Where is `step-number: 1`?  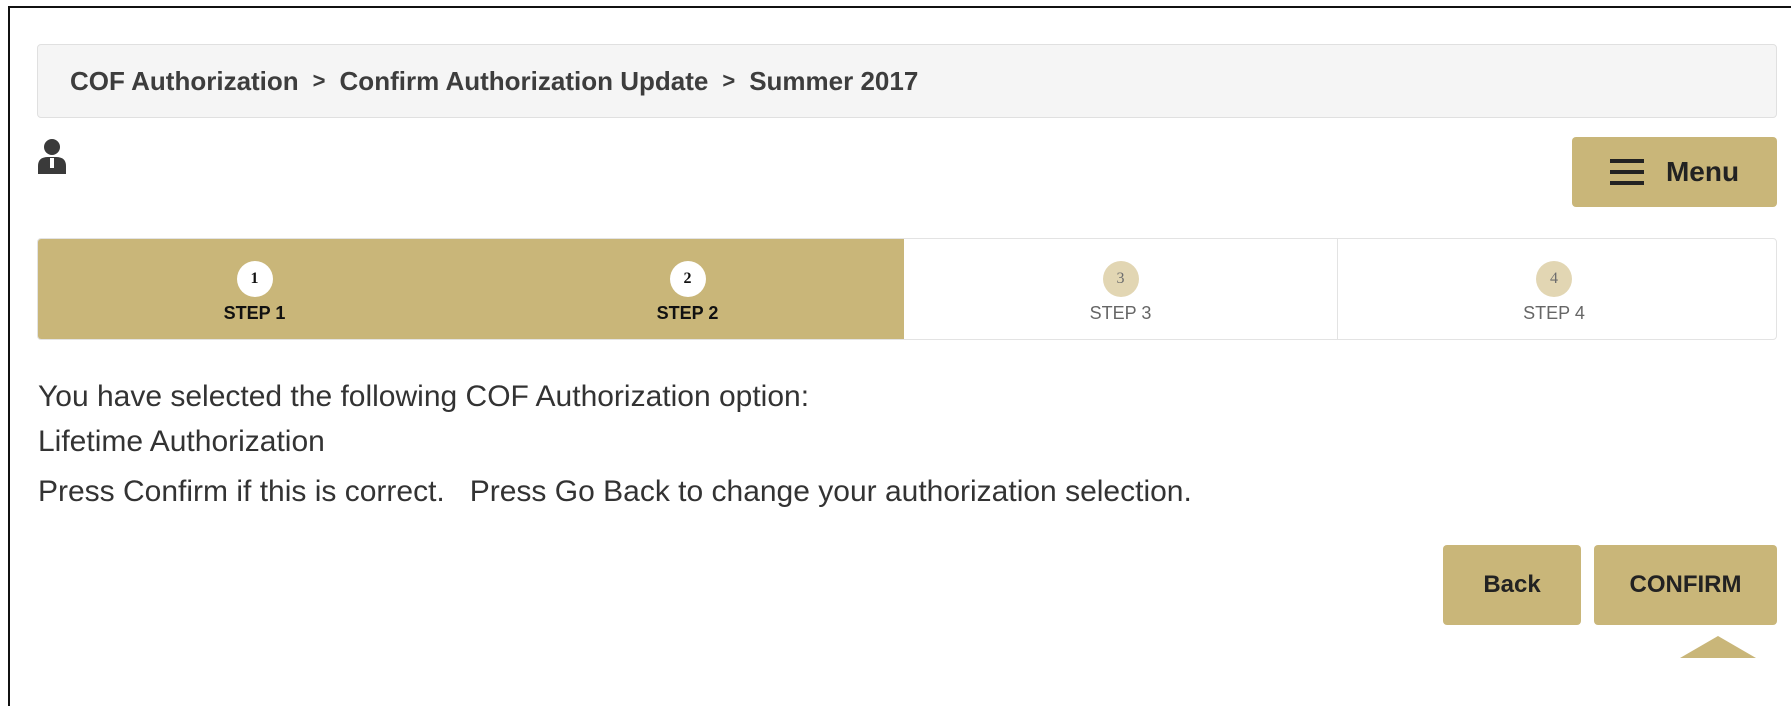
step-number: 1 is located at coordinates (254, 278).